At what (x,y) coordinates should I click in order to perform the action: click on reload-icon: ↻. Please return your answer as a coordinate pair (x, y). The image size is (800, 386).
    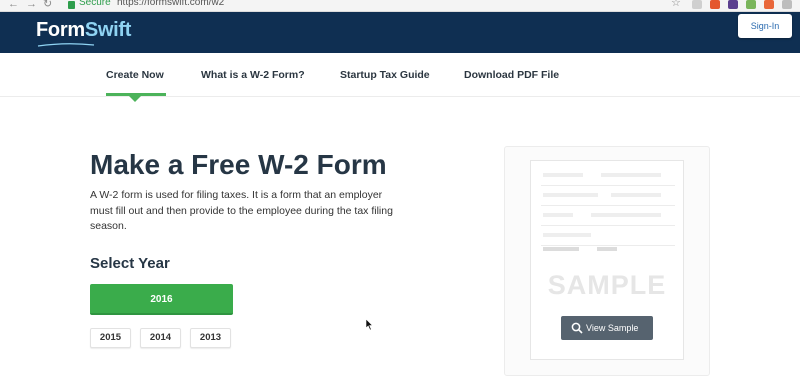
    Looking at the image, I should click on (47, 5).